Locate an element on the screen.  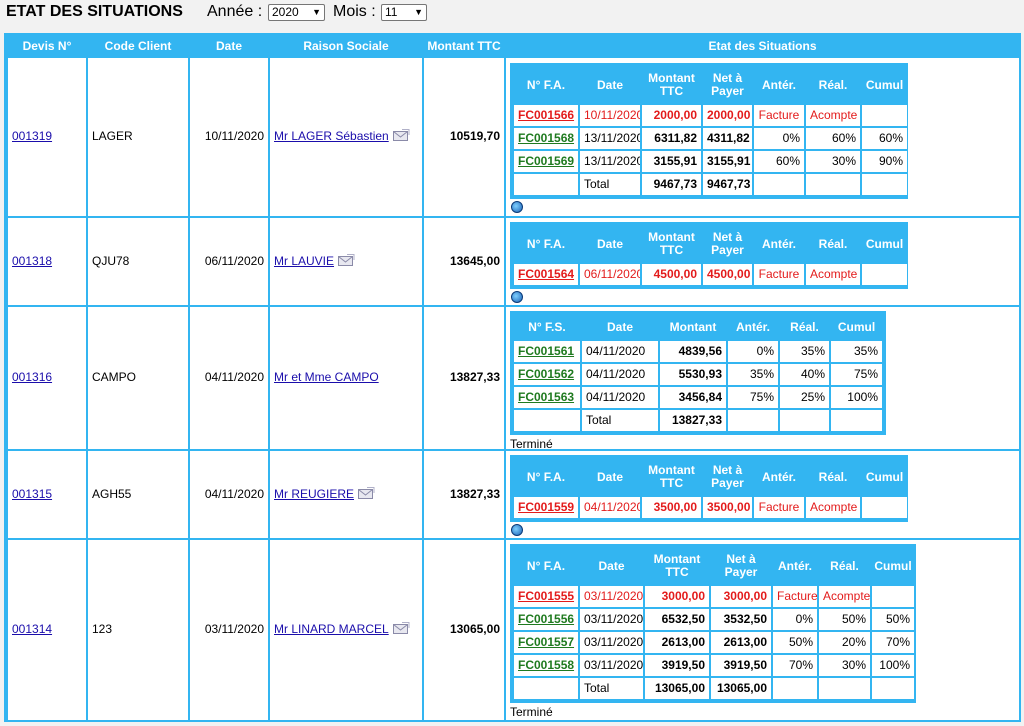
invoice-link: FC001557 is located at coordinates (546, 642).